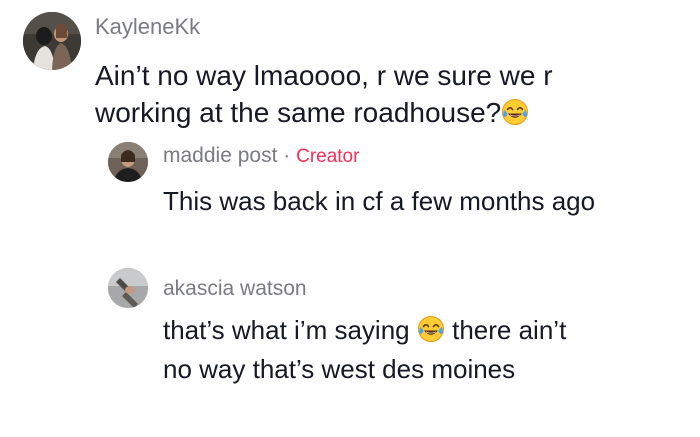 The width and height of the screenshot is (700, 437). I want to click on reply-username: maddie post, so click(220, 155).